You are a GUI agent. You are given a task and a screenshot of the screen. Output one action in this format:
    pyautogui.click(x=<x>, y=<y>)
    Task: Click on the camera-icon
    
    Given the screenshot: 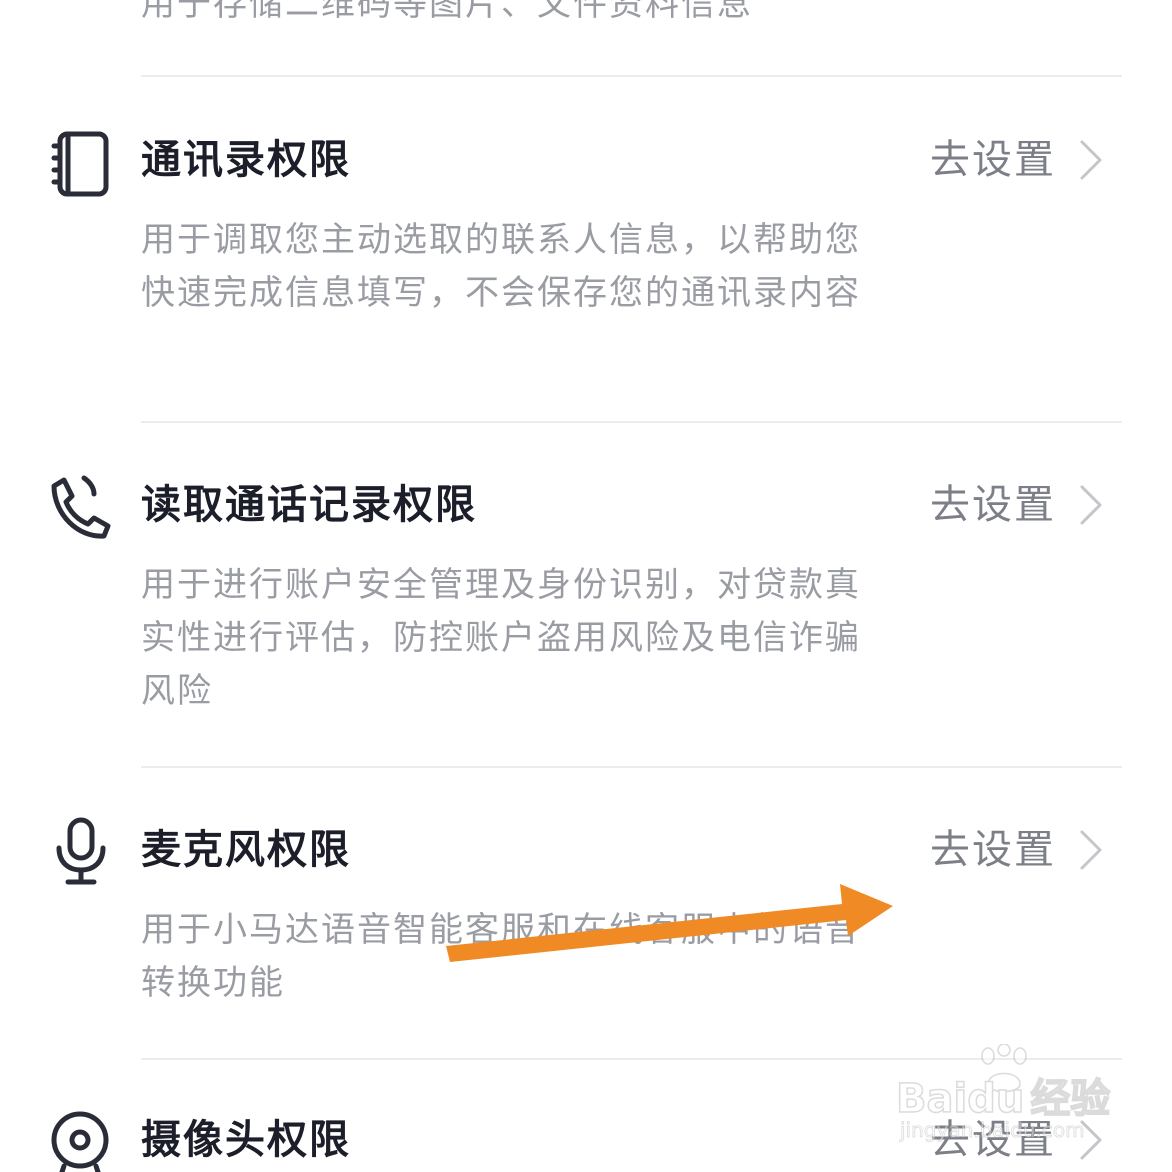 What is the action you would take?
    pyautogui.click(x=80, y=1140)
    